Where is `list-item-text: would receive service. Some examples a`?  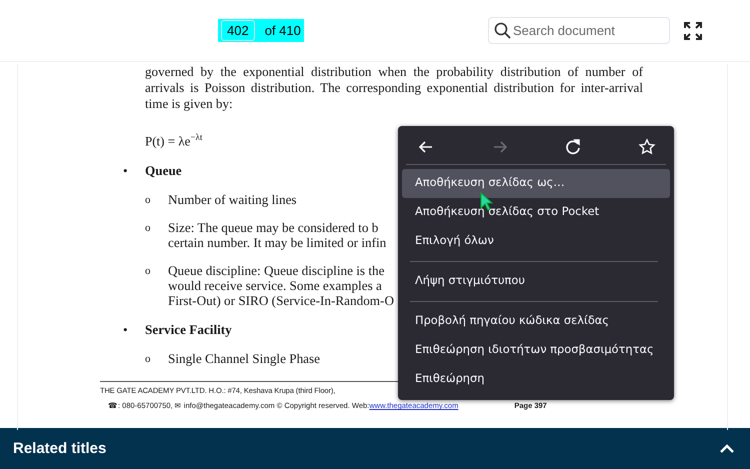 list-item-text: would receive service. Some examples a is located at coordinates (275, 286).